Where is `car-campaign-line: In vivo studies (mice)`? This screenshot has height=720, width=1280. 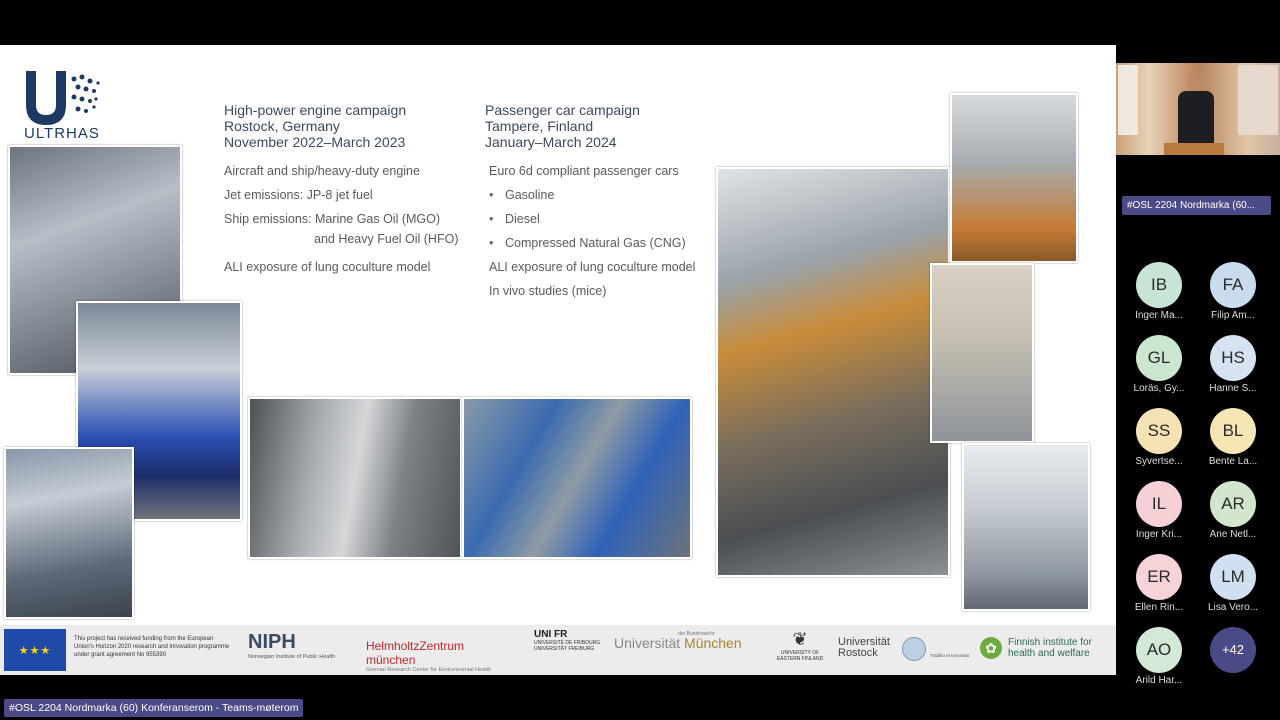 car-campaign-line: In vivo studies (mice) is located at coordinates (548, 291).